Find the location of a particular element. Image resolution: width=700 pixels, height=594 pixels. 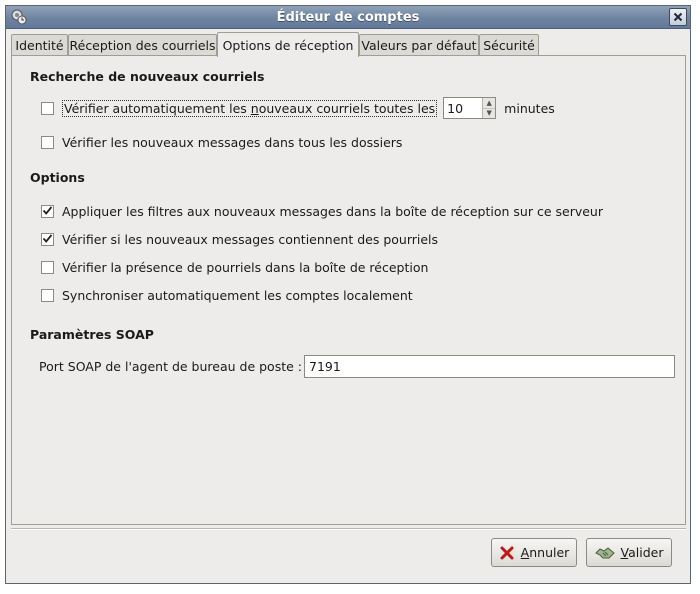

button-separator is located at coordinates (348, 529).